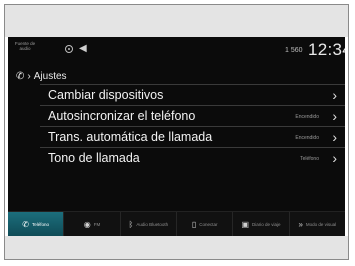 Image resolution: width=355 pixels, height=266 pixels. I want to click on breadcrumb: ✆ › Ajustes, so click(41, 76).